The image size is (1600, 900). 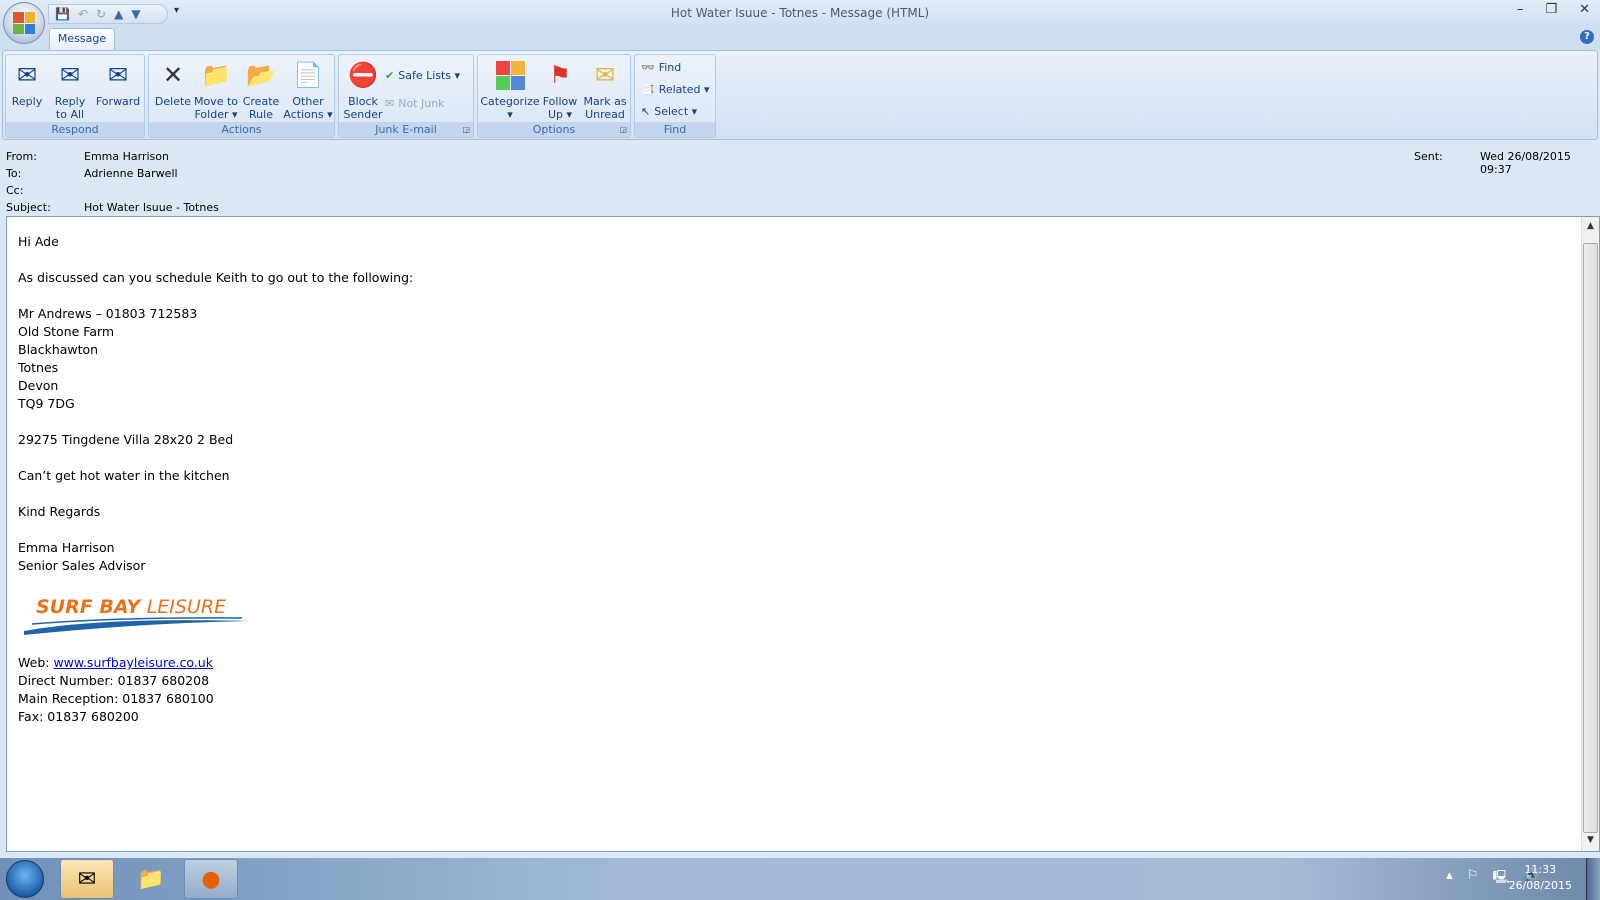 What do you see at coordinates (116, 698) in the screenshot?
I see `main-reception: Main Reception: 01837 680100` at bounding box center [116, 698].